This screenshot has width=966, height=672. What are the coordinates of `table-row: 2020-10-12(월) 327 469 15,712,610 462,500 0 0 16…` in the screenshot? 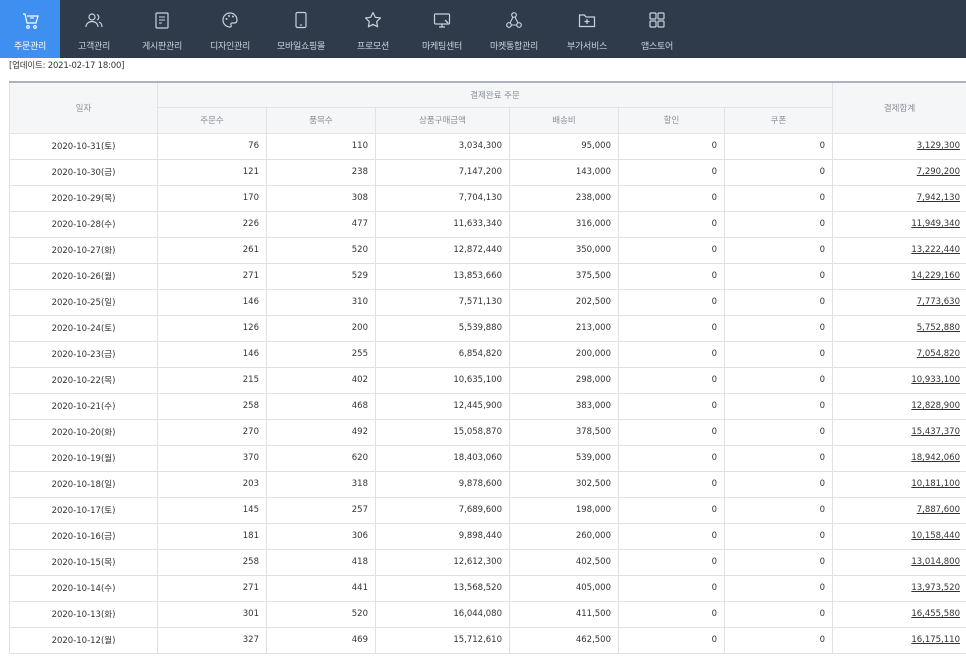 It's located at (487, 640).